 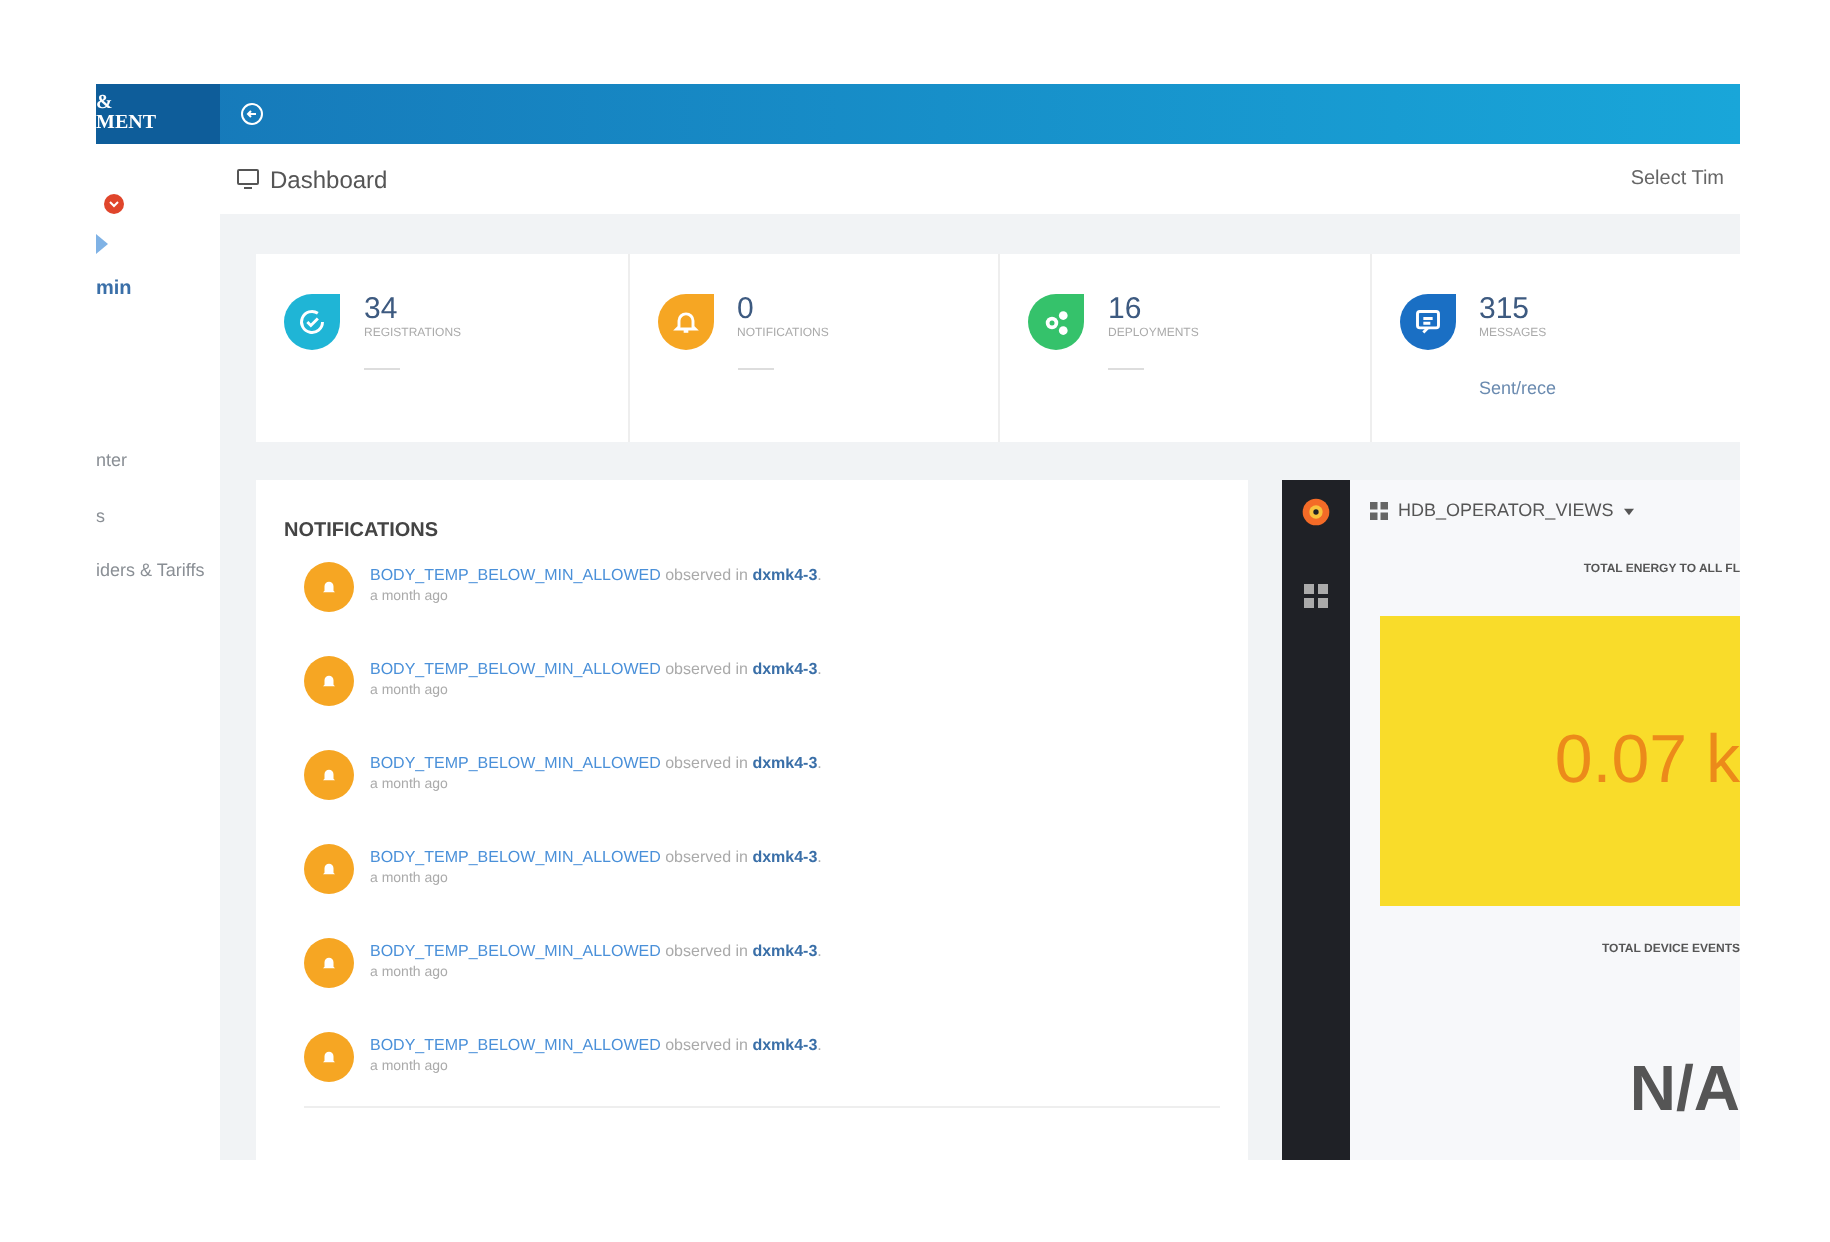 What do you see at coordinates (127, 124) in the screenshot?
I see `logo-text: MENT` at bounding box center [127, 124].